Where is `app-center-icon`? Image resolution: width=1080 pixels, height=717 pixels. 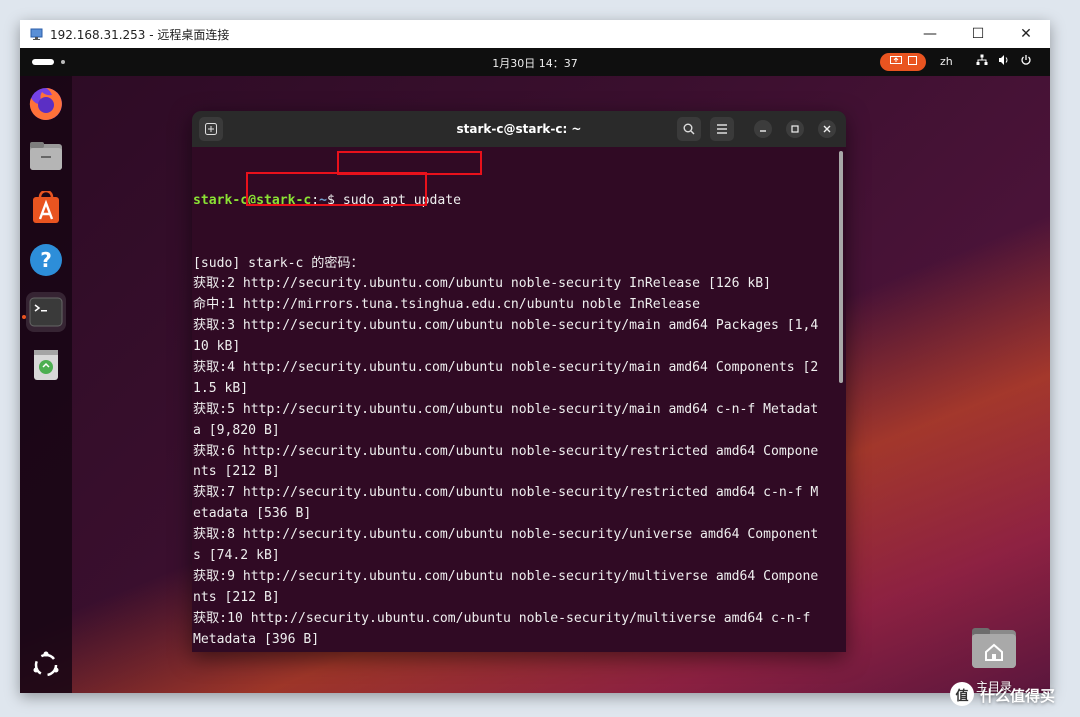
app-center-icon is located at coordinates (46, 208).